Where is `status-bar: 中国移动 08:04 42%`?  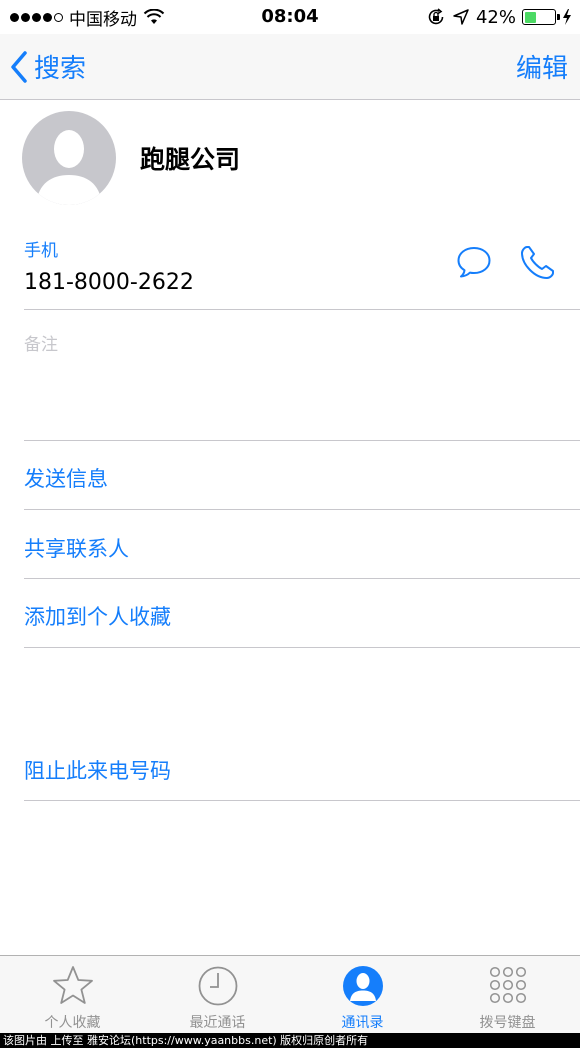
status-bar: 中国移动 08:04 42% is located at coordinates (290, 17).